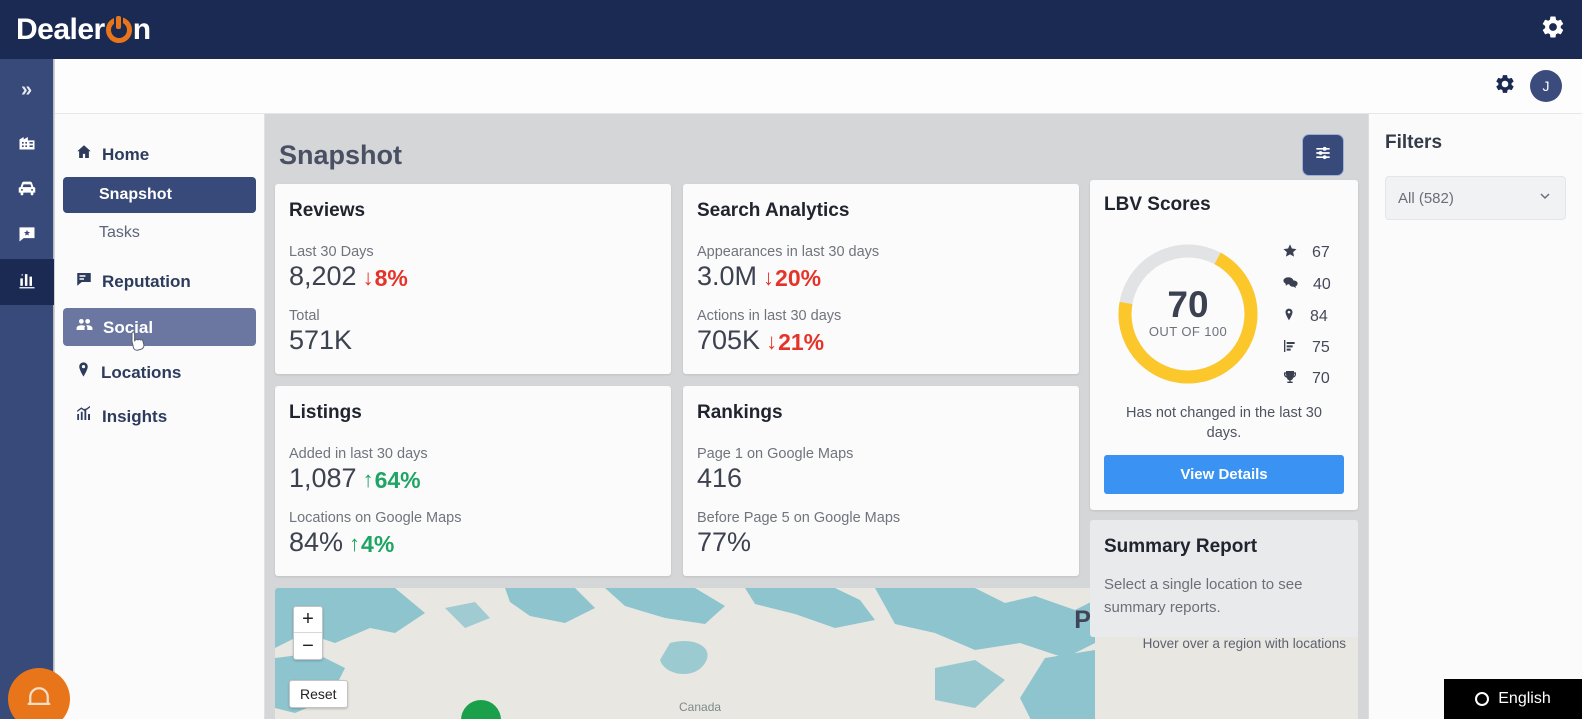  Describe the element at coordinates (1224, 314) in the screenshot. I see `lbv-gauge-row: 70 OUT OF 100 67 40 84 75 70` at that location.